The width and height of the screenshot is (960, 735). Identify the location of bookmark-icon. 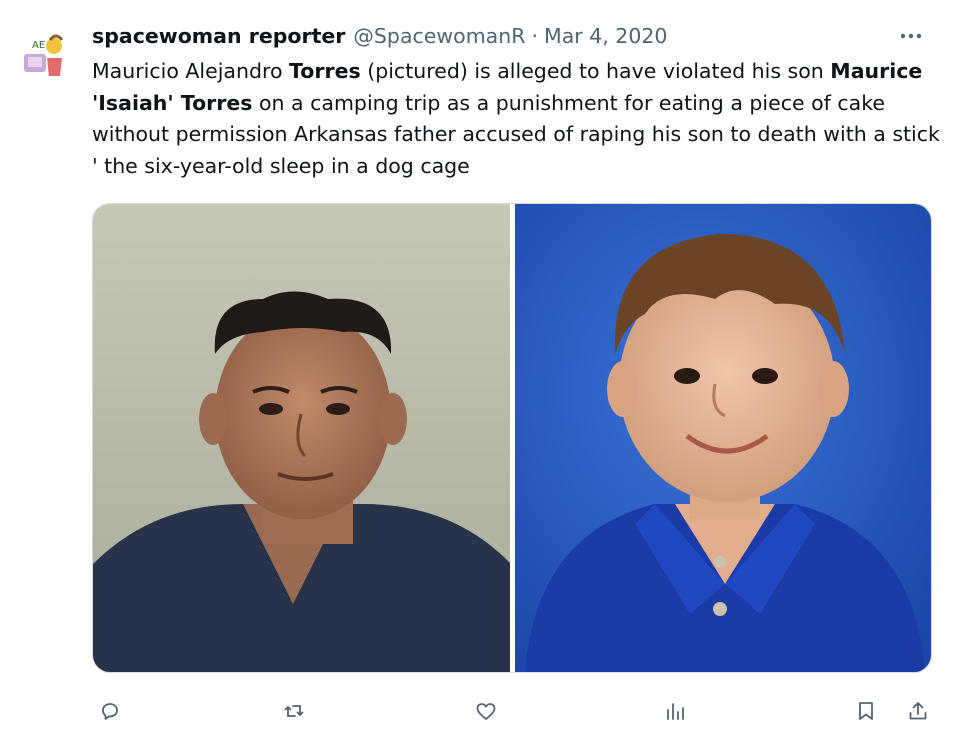
(866, 711).